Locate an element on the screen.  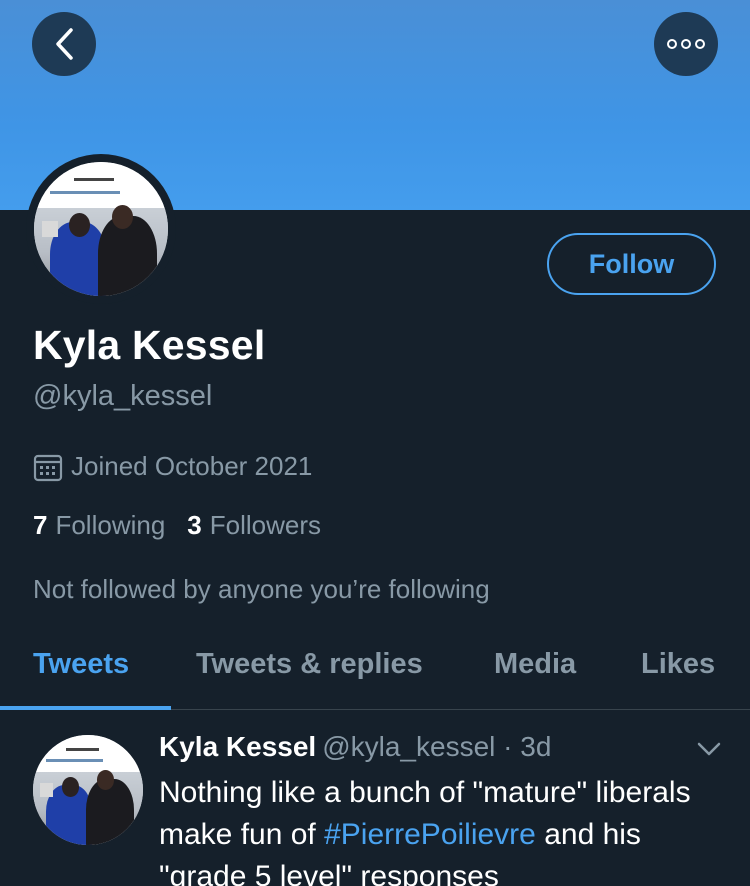
tweet-meta: @kyla_kessel · 3d is located at coordinates (437, 746).